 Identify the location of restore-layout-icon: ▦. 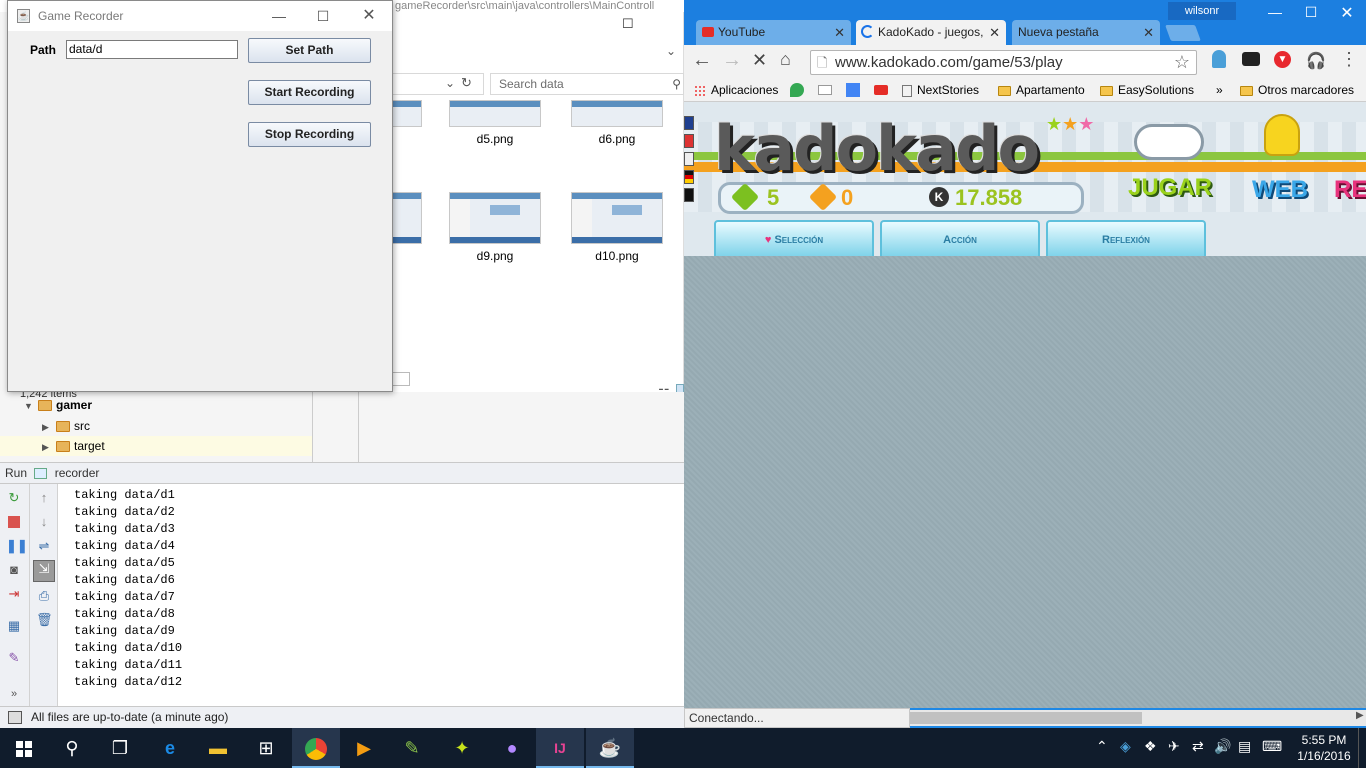
(14, 626).